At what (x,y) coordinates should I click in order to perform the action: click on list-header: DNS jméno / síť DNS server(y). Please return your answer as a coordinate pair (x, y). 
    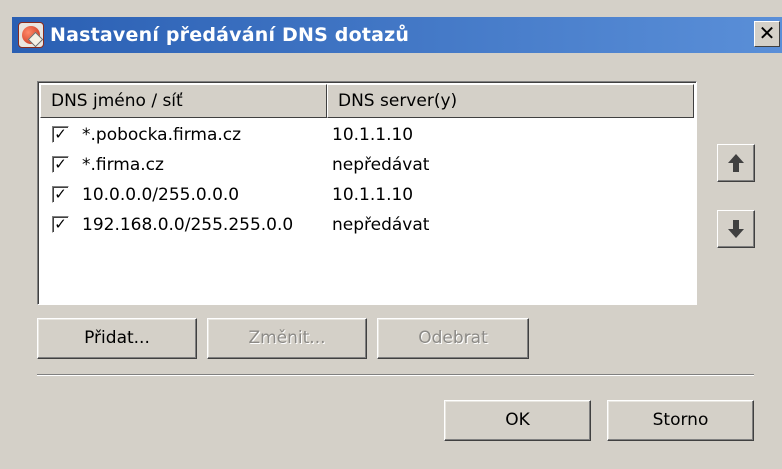
    Looking at the image, I should click on (367, 101).